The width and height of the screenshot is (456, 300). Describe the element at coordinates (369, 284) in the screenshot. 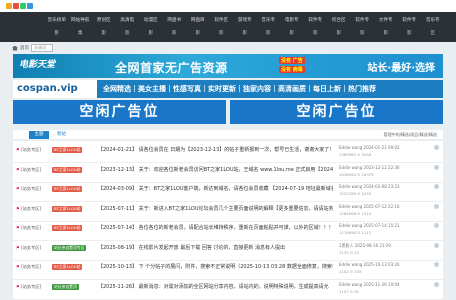

I see `thread-author-date: Eddie wang 2025-11-26 10:04` at that location.